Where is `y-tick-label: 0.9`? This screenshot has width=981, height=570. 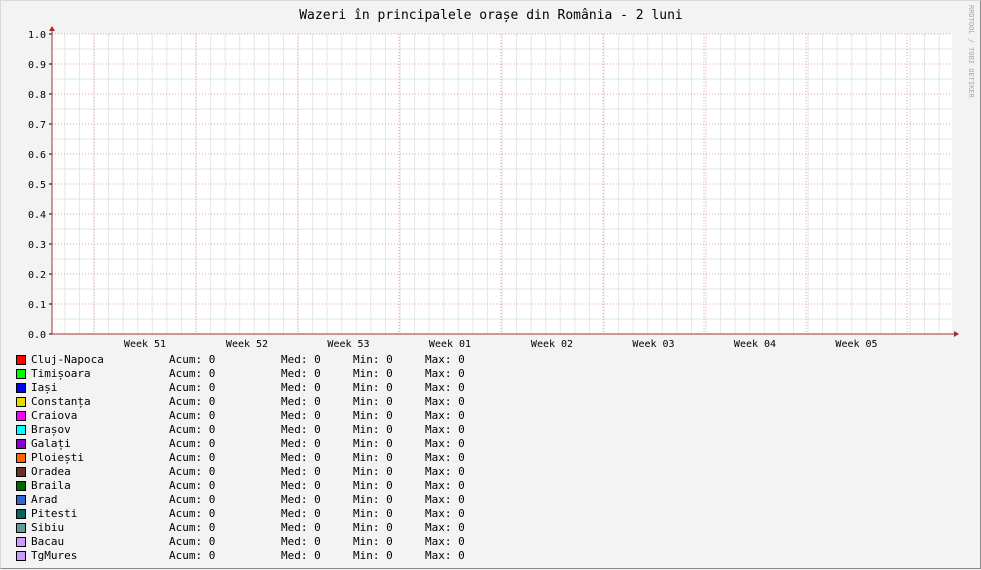 y-tick-label: 0.9 is located at coordinates (37, 65).